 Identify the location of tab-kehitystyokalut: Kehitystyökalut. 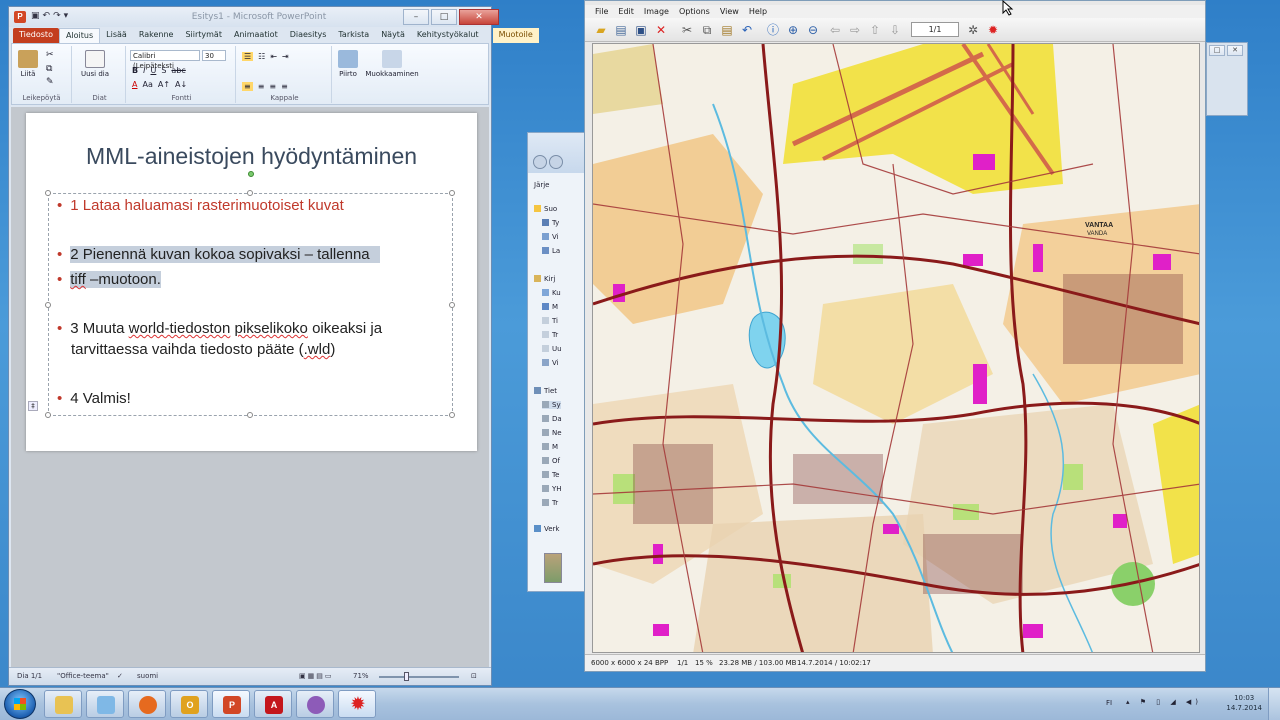
(448, 35).